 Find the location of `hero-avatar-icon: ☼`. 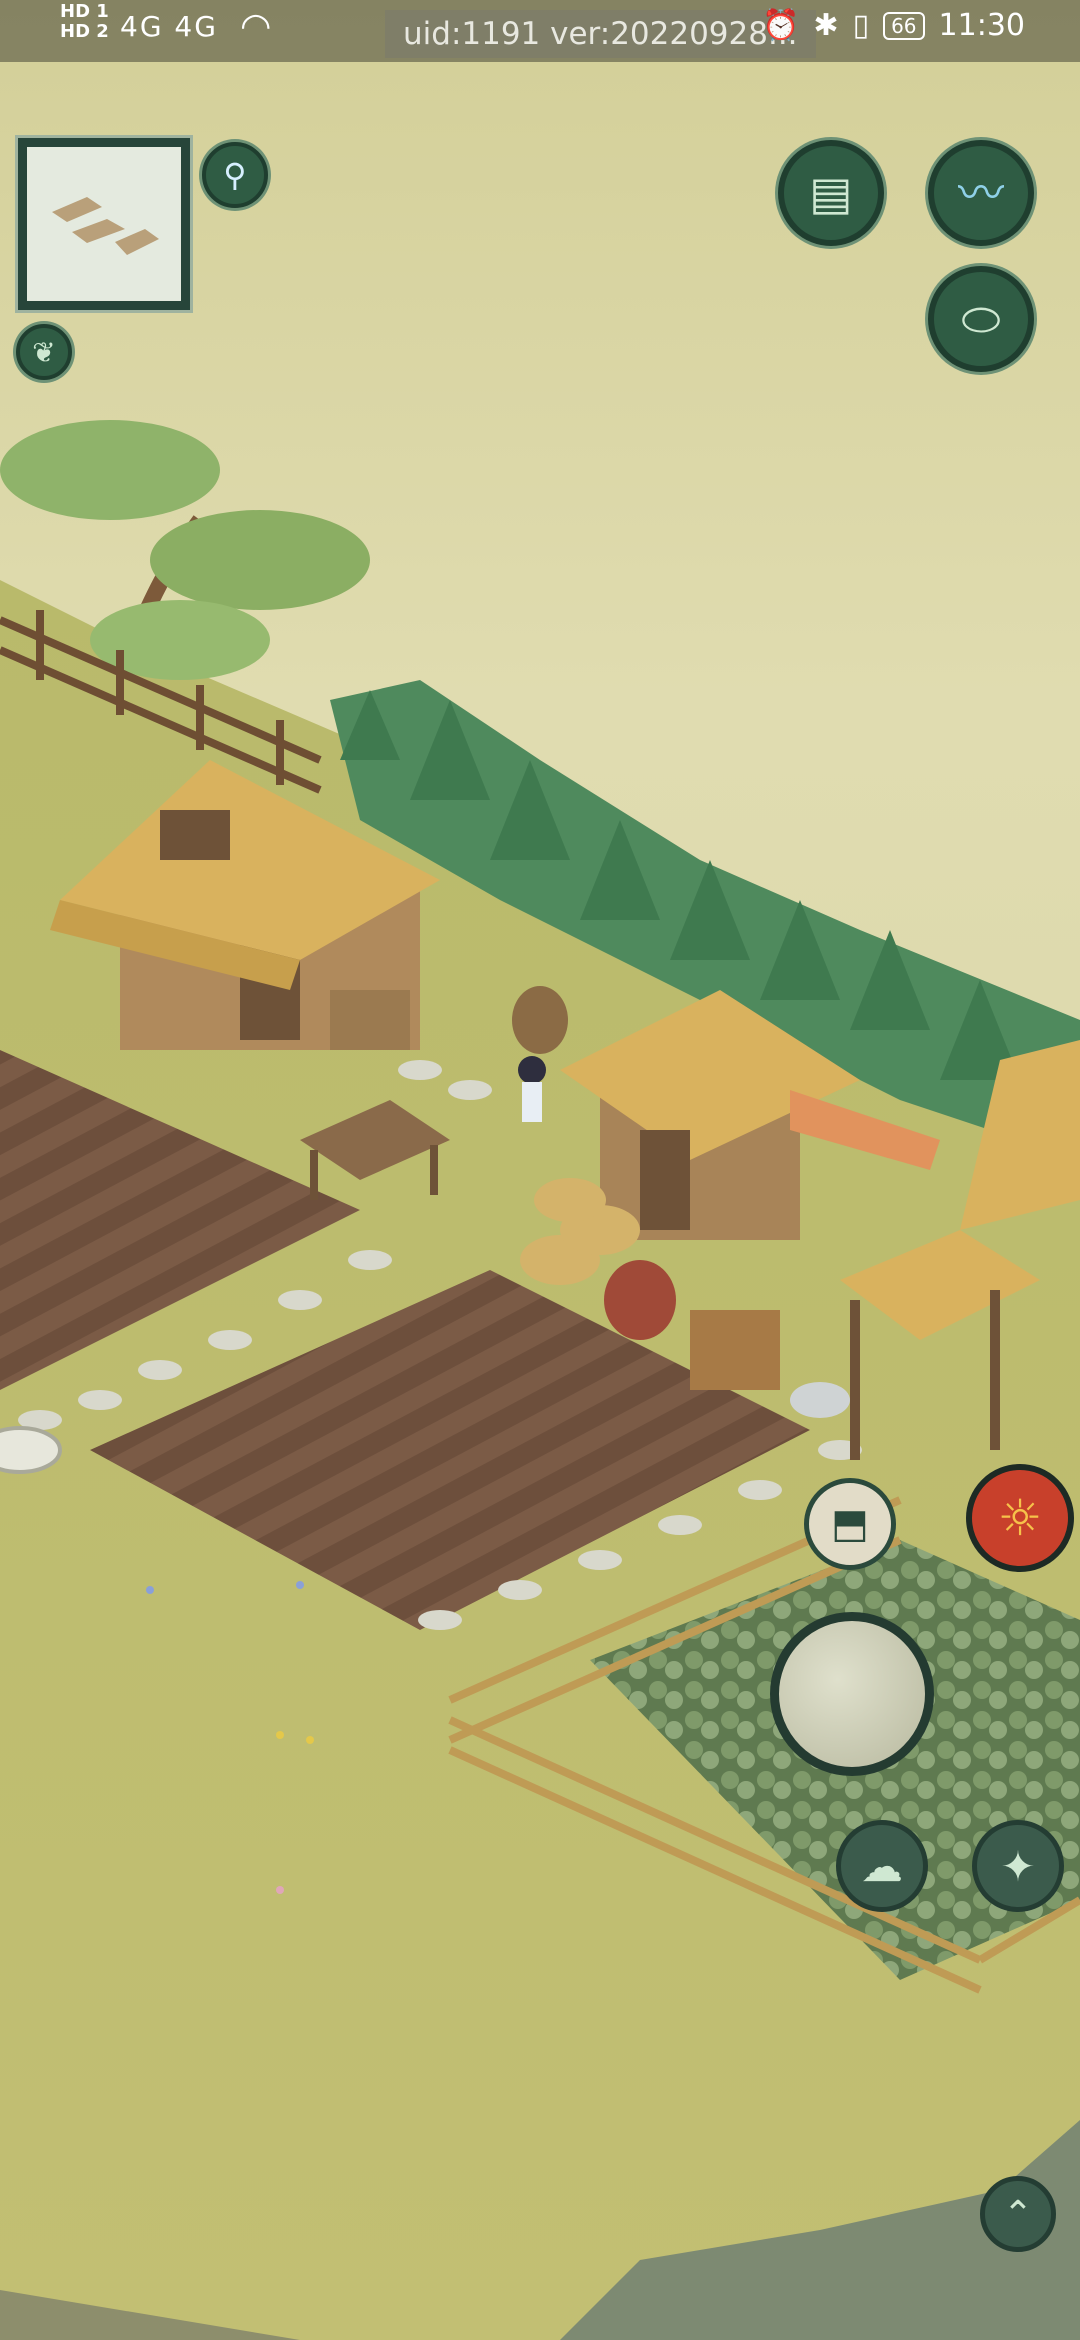

hero-avatar-icon: ☼ is located at coordinates (1020, 1518).